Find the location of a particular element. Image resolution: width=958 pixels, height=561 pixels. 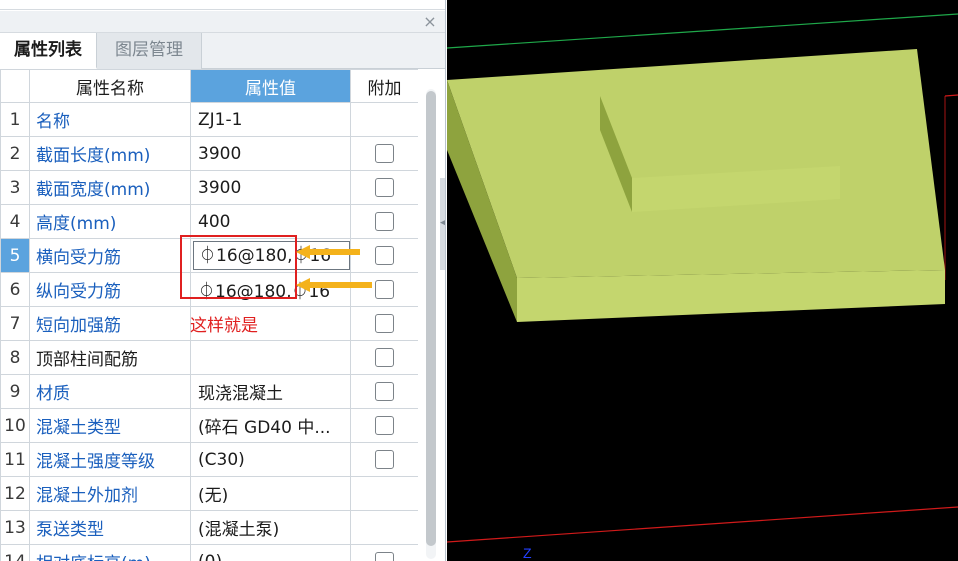

property-value-cell: (混凝土泵) is located at coordinates (270, 527).